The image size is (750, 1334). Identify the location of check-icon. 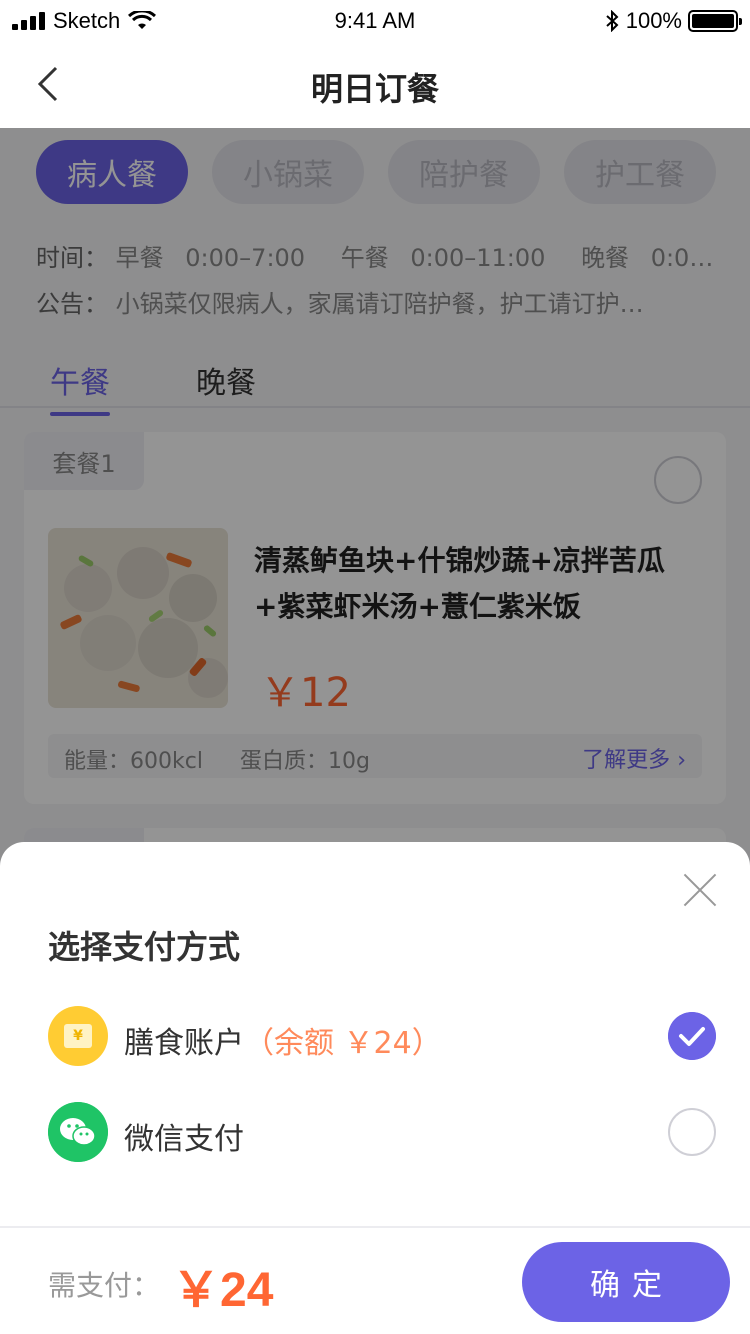
(692, 1036).